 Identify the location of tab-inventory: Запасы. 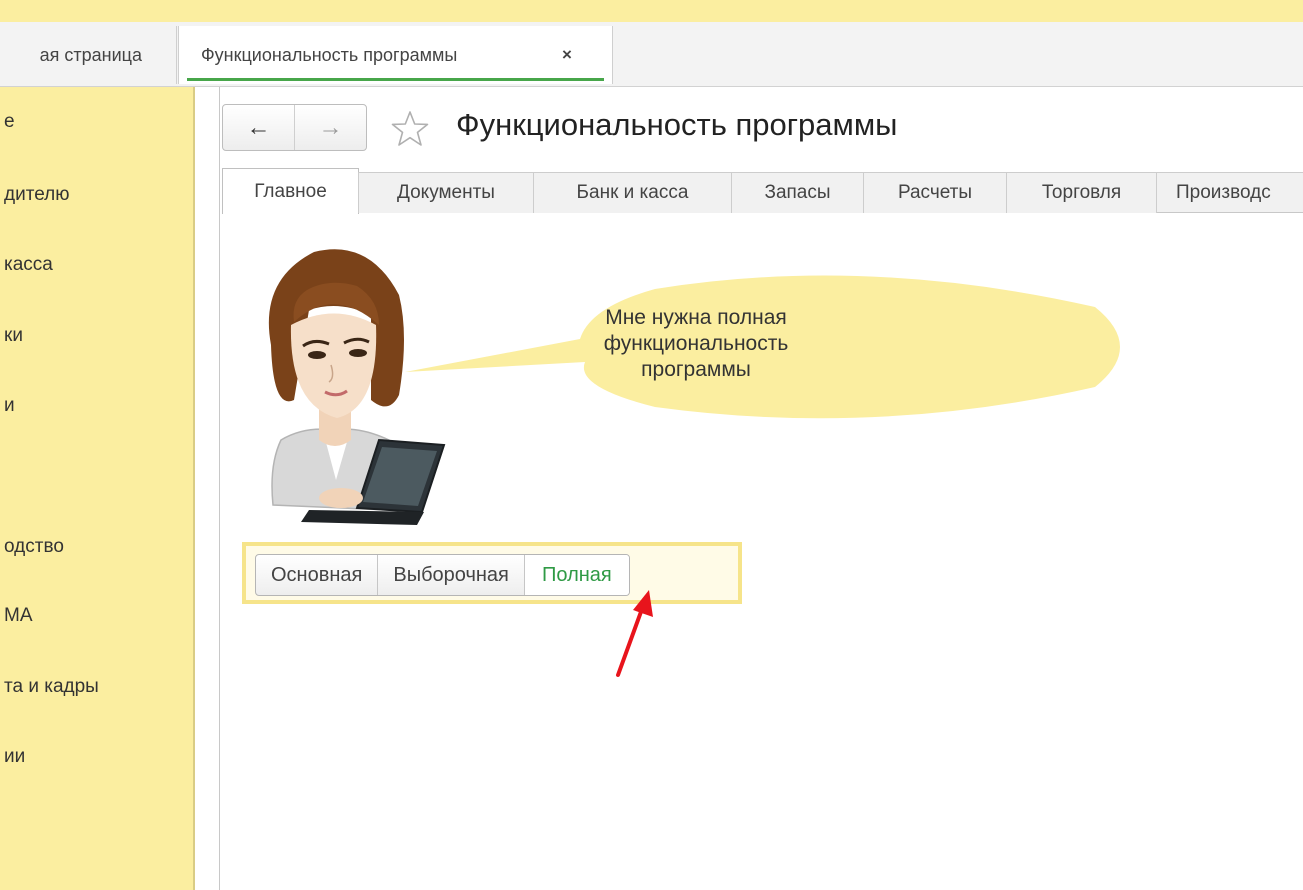
(797, 192).